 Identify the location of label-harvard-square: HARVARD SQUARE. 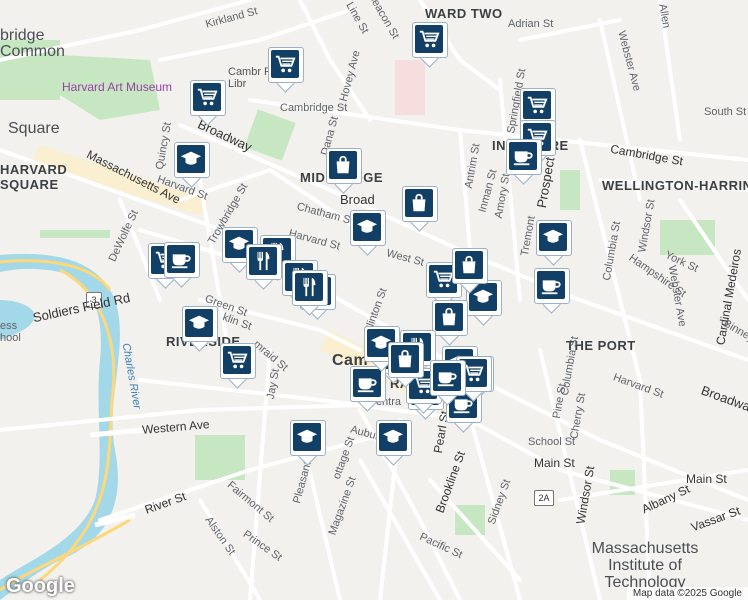
(34, 177).